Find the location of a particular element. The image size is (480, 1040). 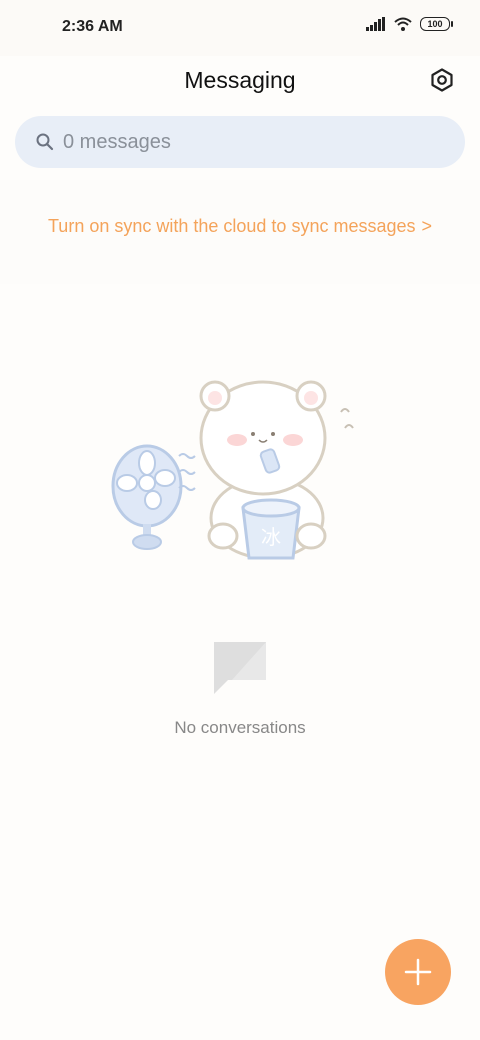

empty-state-text: No conversations is located at coordinates (240, 727).